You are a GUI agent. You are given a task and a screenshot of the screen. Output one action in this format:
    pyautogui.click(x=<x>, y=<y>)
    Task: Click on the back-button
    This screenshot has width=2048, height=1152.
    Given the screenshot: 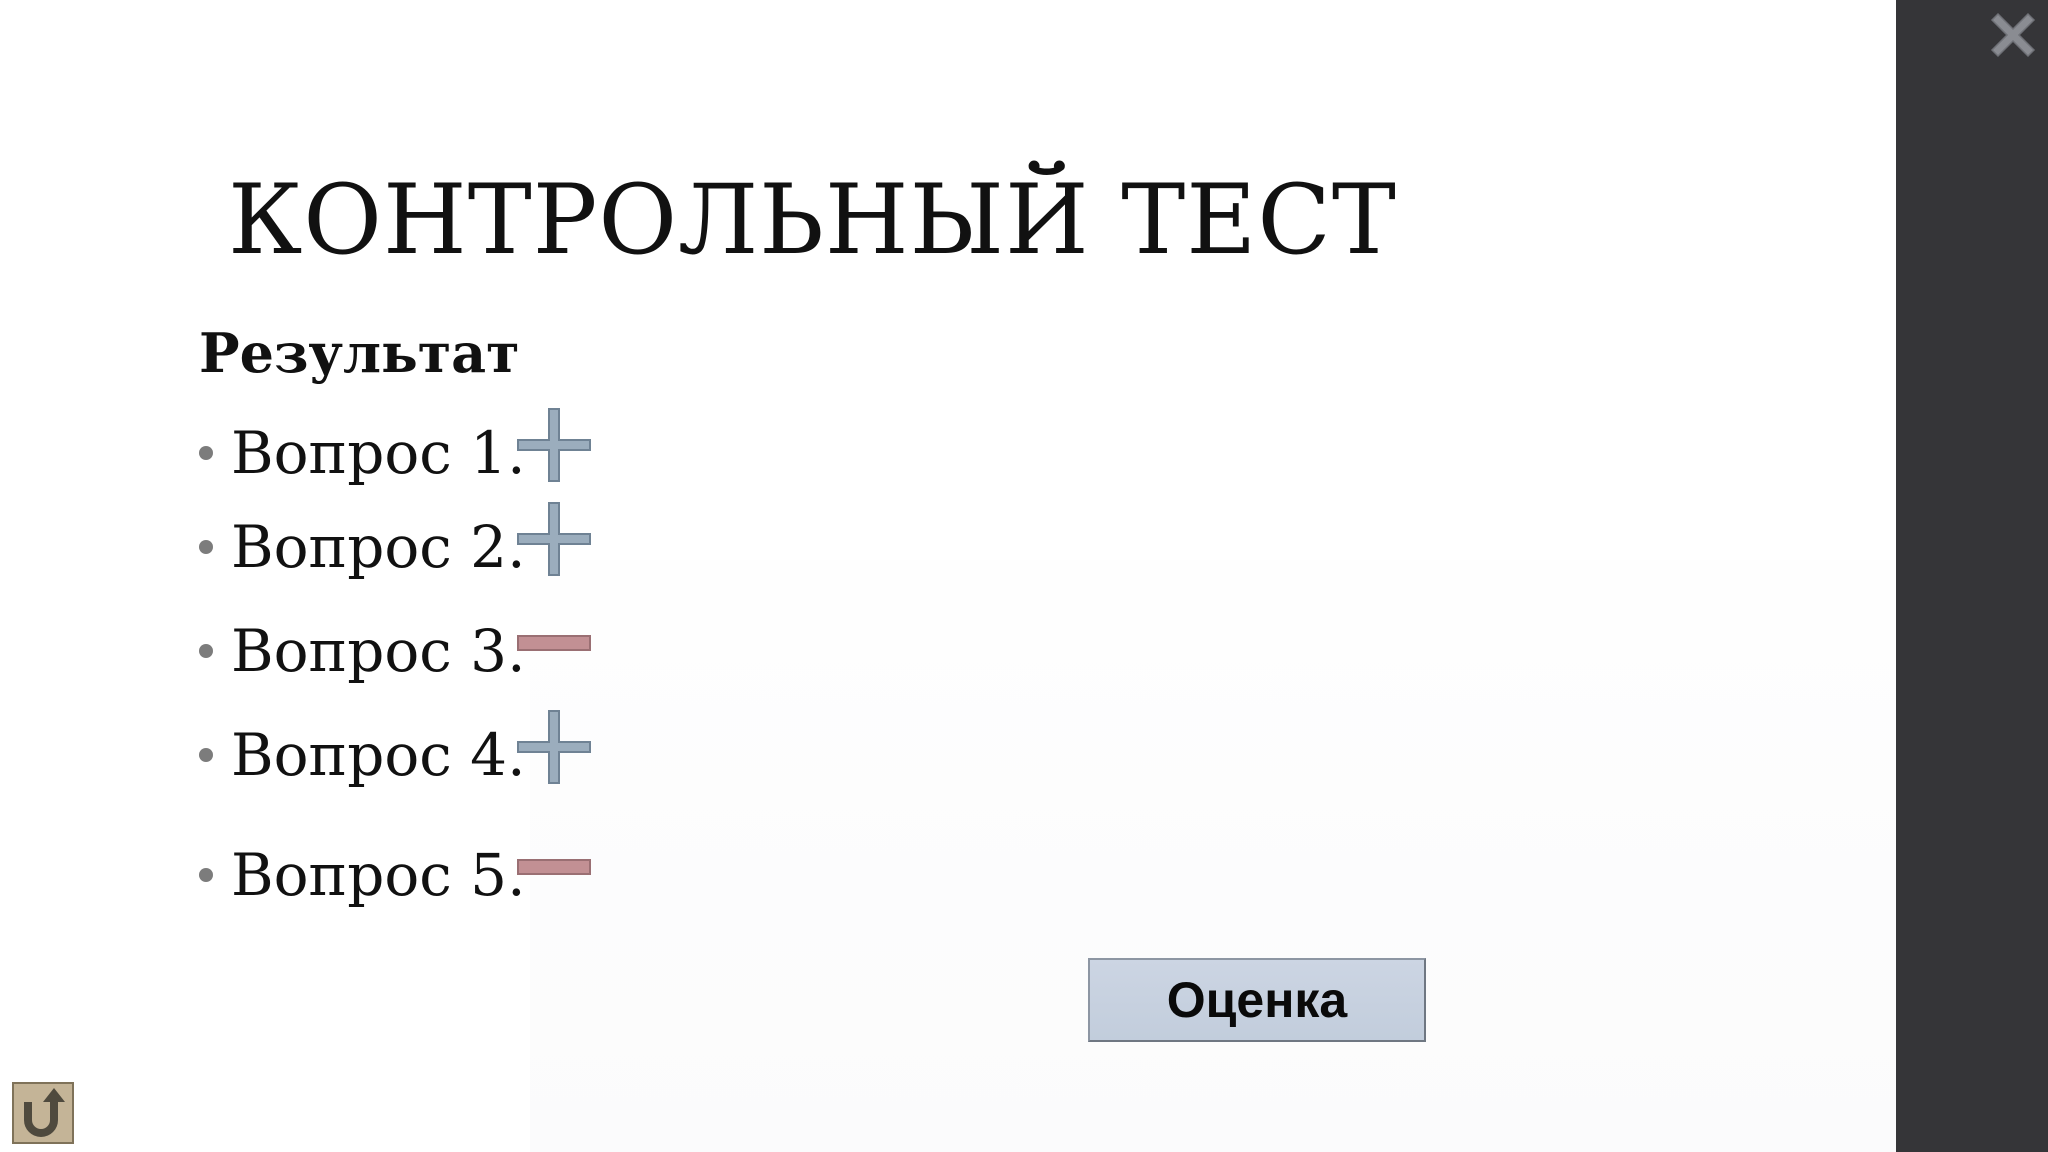 What is the action you would take?
    pyautogui.click(x=43, y=1113)
    